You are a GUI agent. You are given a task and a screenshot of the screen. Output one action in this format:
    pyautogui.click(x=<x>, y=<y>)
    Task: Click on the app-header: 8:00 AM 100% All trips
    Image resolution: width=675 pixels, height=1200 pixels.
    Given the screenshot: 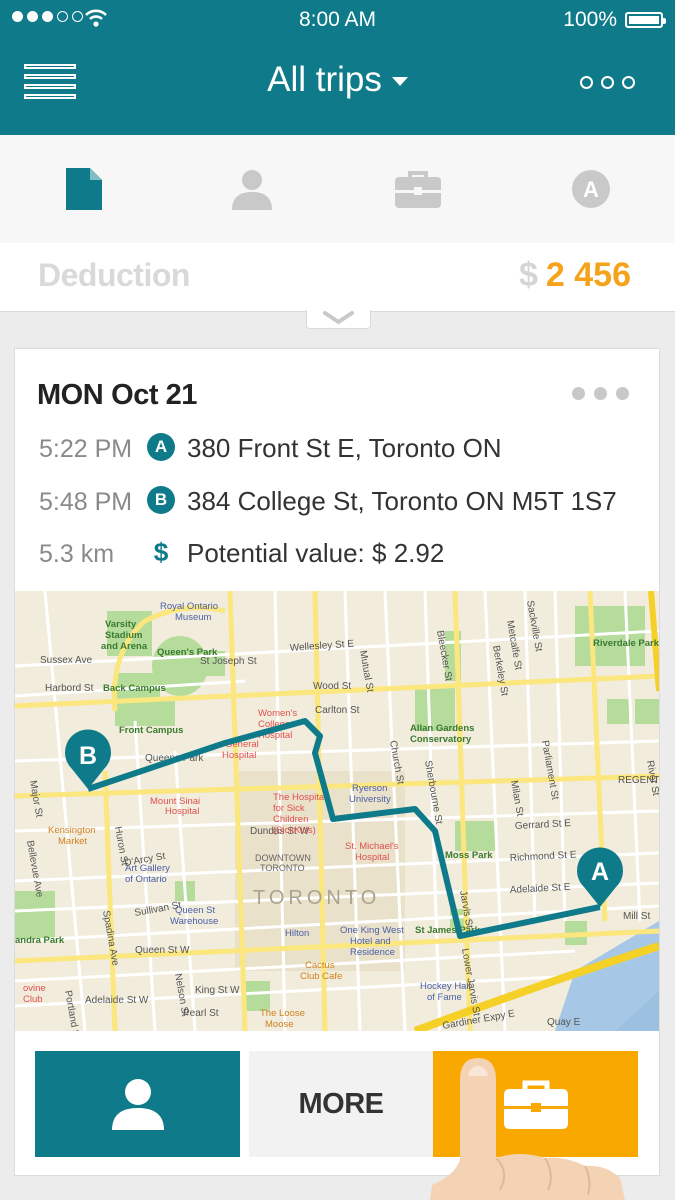 What is the action you would take?
    pyautogui.click(x=337, y=67)
    